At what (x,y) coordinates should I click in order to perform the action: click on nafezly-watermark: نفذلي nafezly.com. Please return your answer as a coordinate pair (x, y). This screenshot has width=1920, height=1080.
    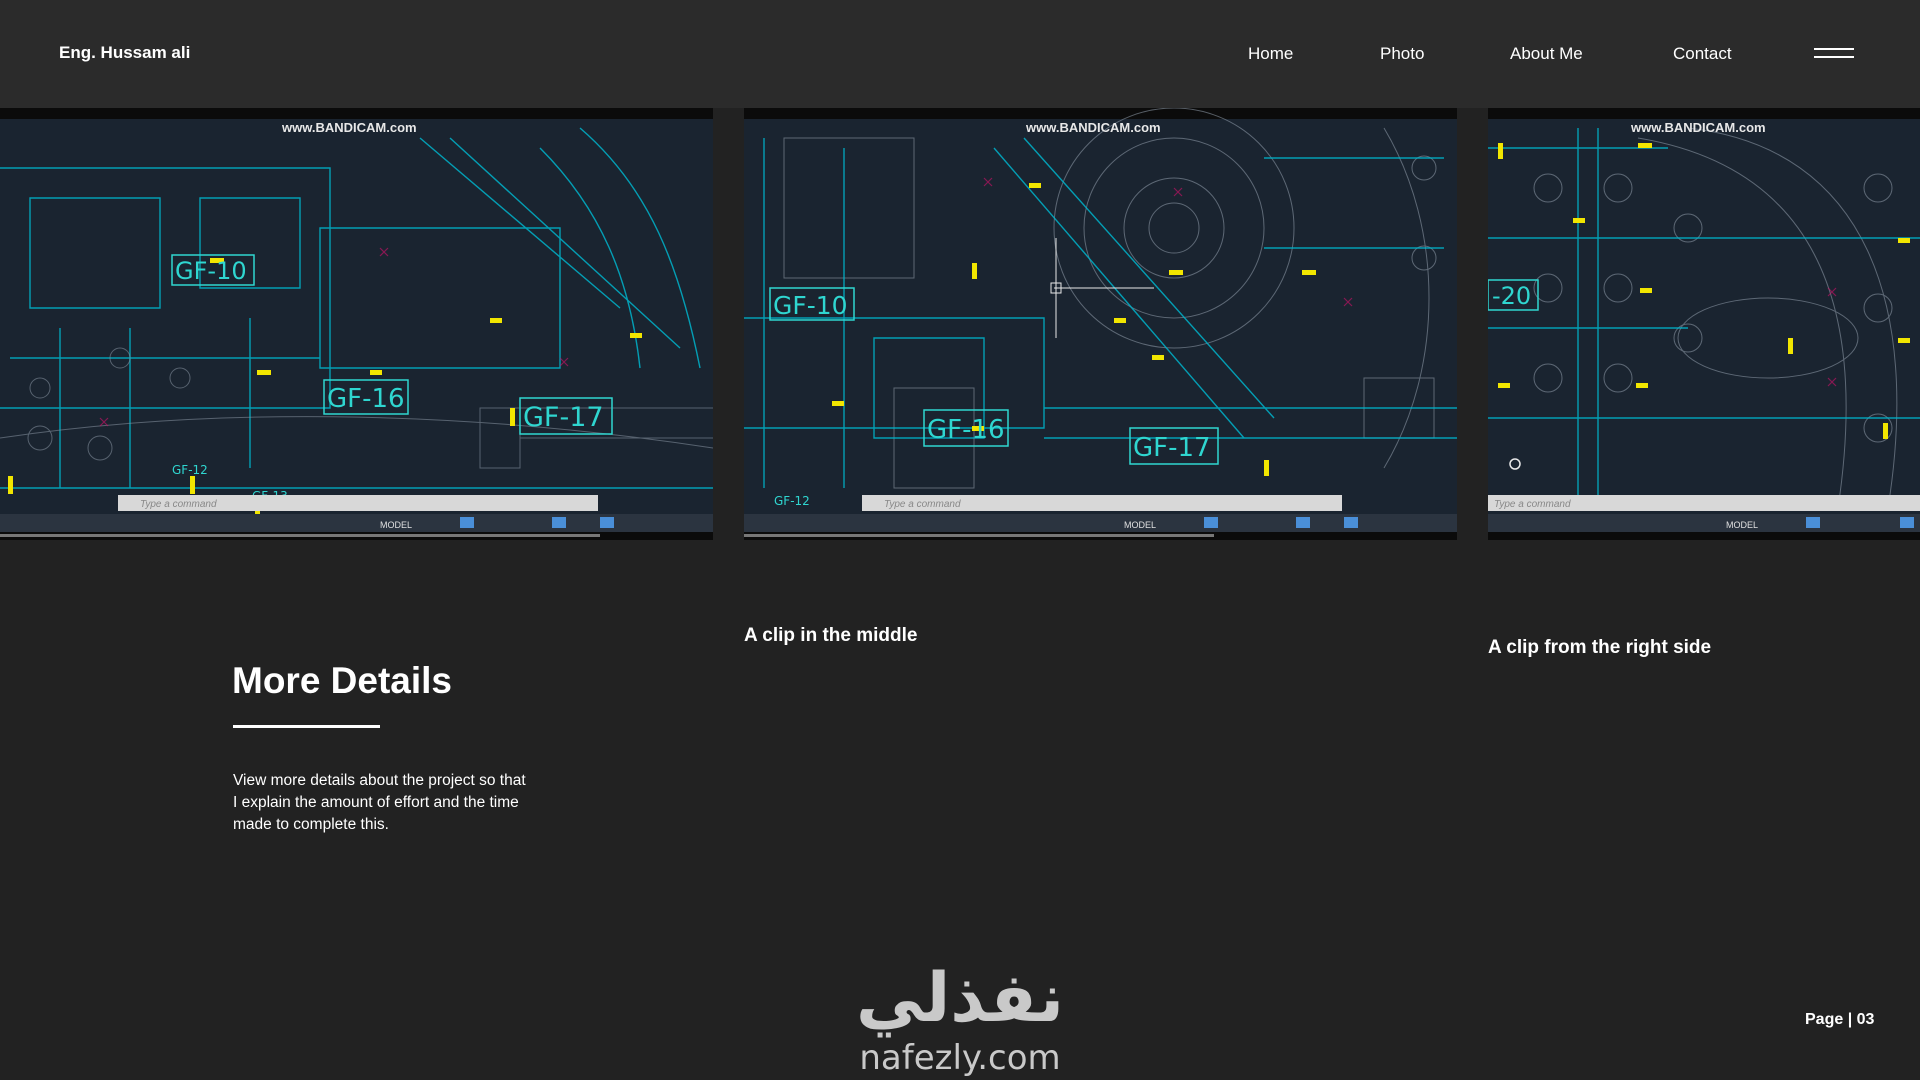
    Looking at the image, I should click on (960, 1020).